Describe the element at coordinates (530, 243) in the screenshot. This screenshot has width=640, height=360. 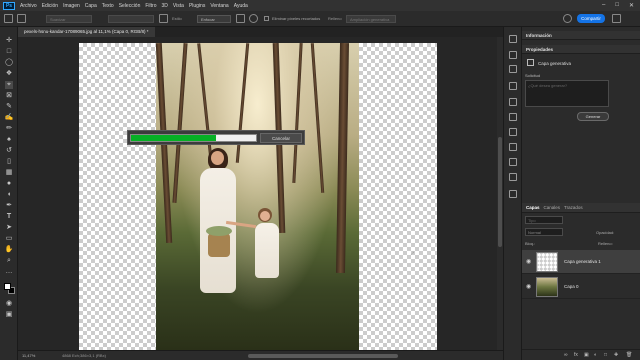
I see `lock-label: Bloq.:` at that location.